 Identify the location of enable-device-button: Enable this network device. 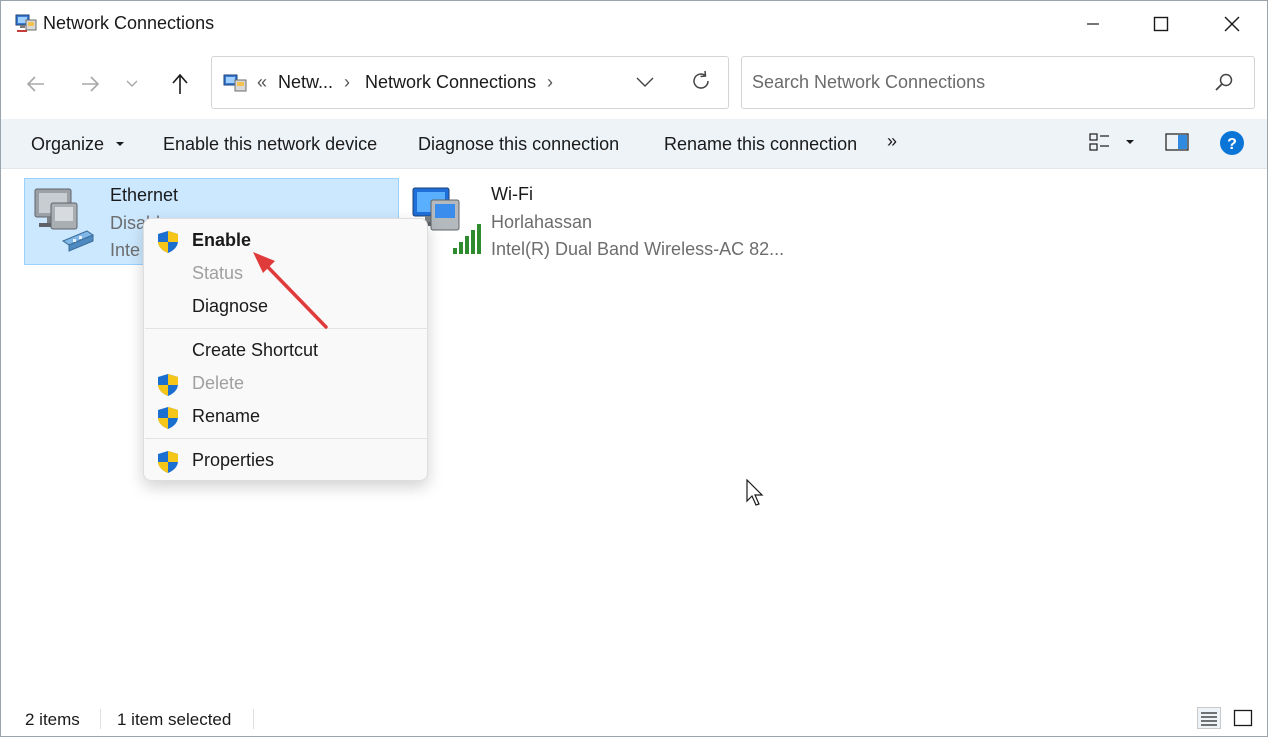
(270, 144).